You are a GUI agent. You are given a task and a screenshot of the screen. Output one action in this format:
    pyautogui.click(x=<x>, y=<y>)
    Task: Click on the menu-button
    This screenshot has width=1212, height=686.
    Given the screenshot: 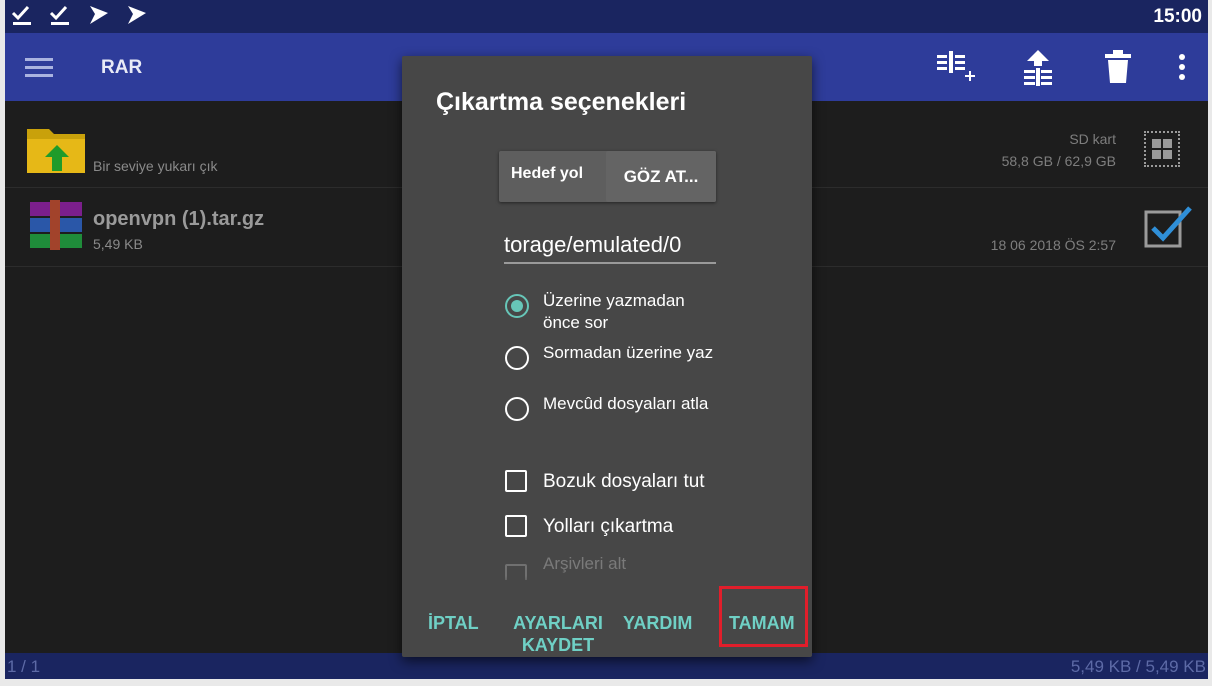 What is the action you would take?
    pyautogui.click(x=39, y=67)
    